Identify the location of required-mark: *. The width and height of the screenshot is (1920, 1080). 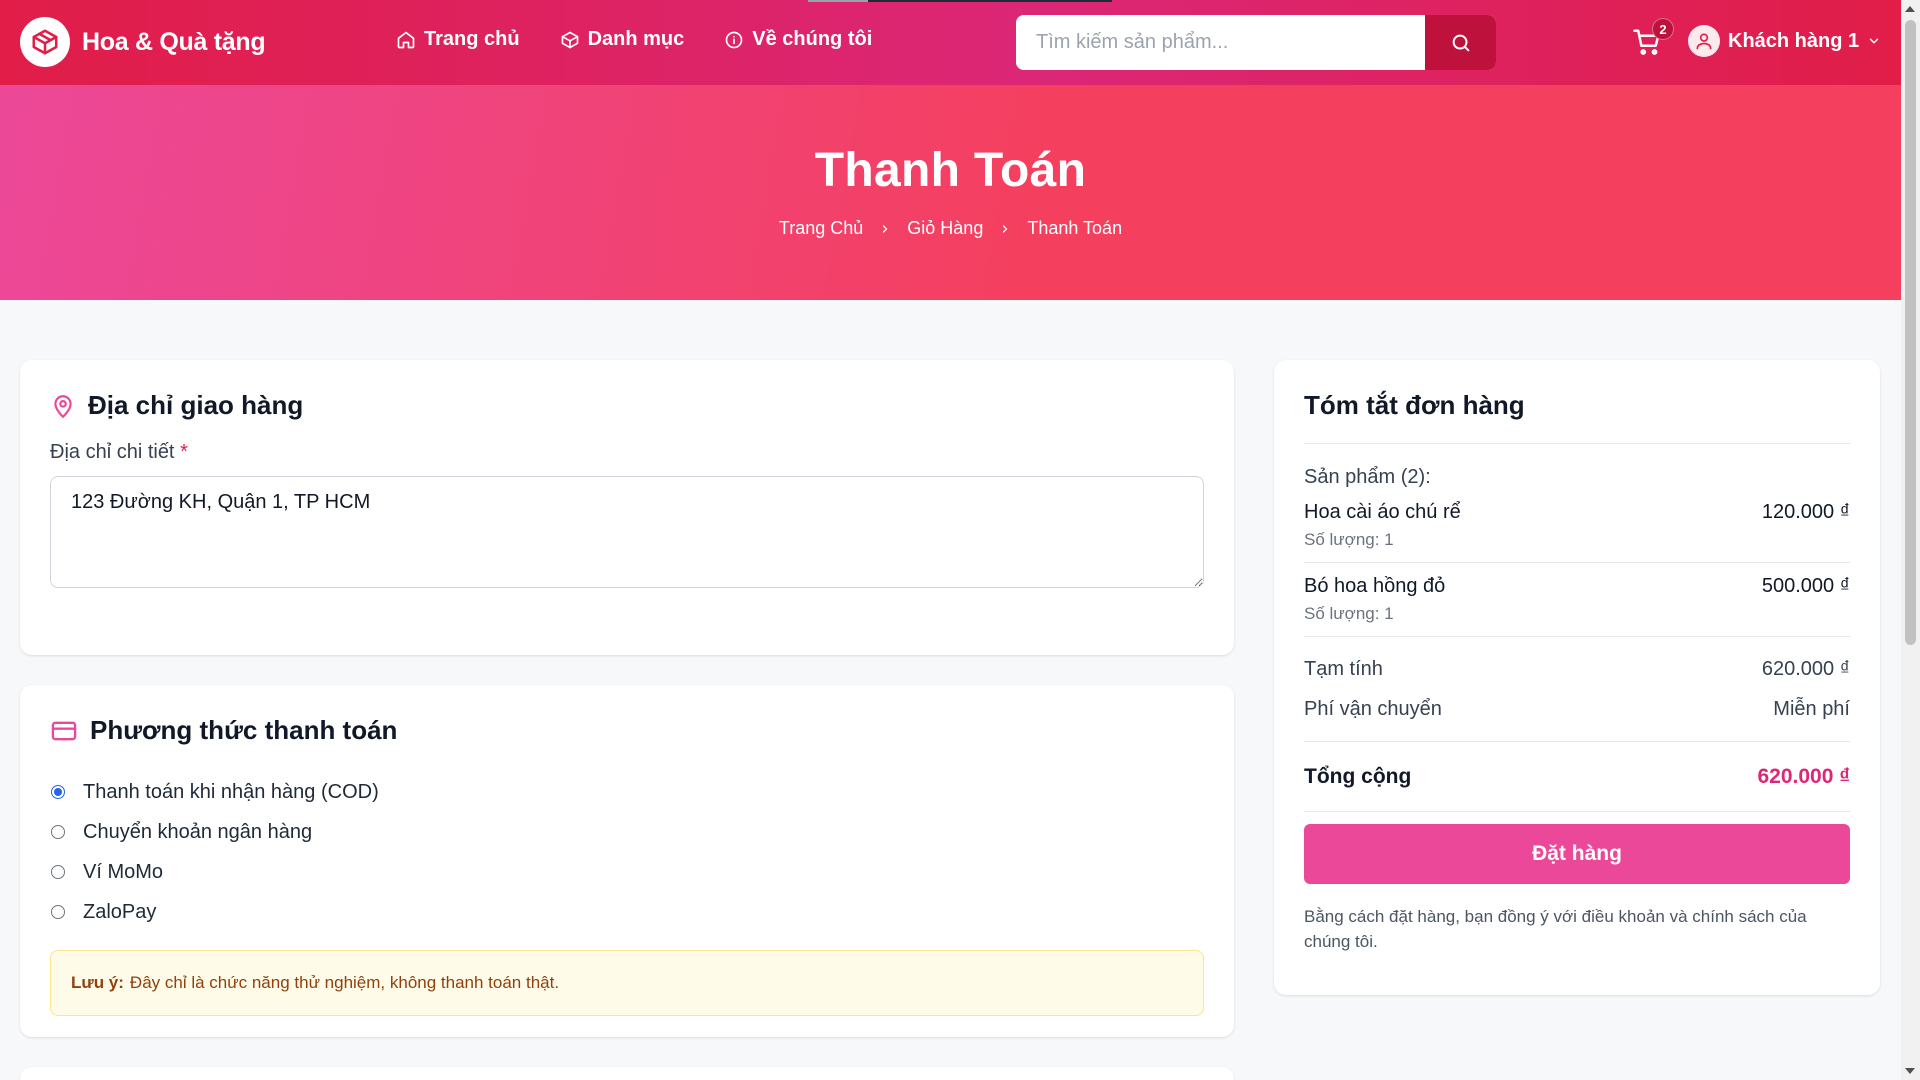
(184, 452).